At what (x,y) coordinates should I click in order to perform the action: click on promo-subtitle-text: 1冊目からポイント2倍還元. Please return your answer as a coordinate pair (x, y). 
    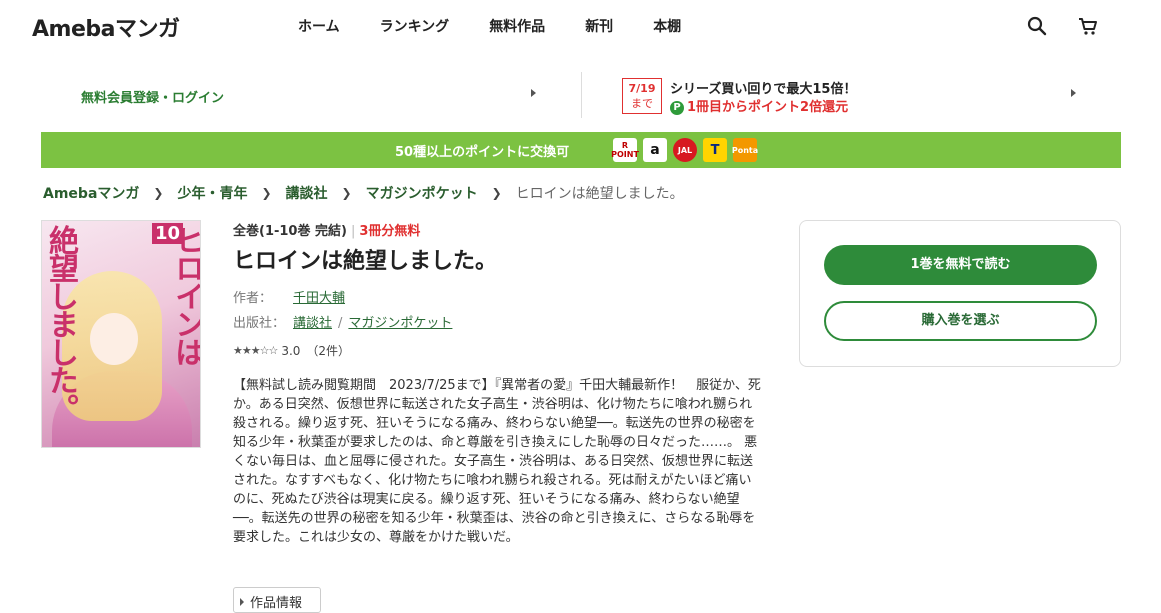
    Looking at the image, I should click on (768, 107).